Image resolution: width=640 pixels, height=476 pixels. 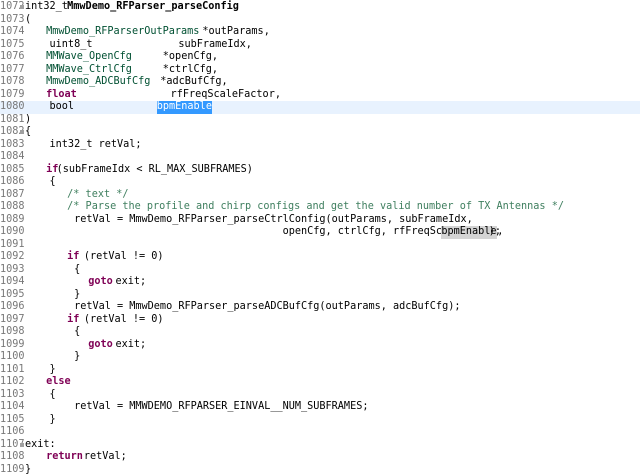 What do you see at coordinates (320, 332) in the screenshot?
I see `code-line: 1098 {` at bounding box center [320, 332].